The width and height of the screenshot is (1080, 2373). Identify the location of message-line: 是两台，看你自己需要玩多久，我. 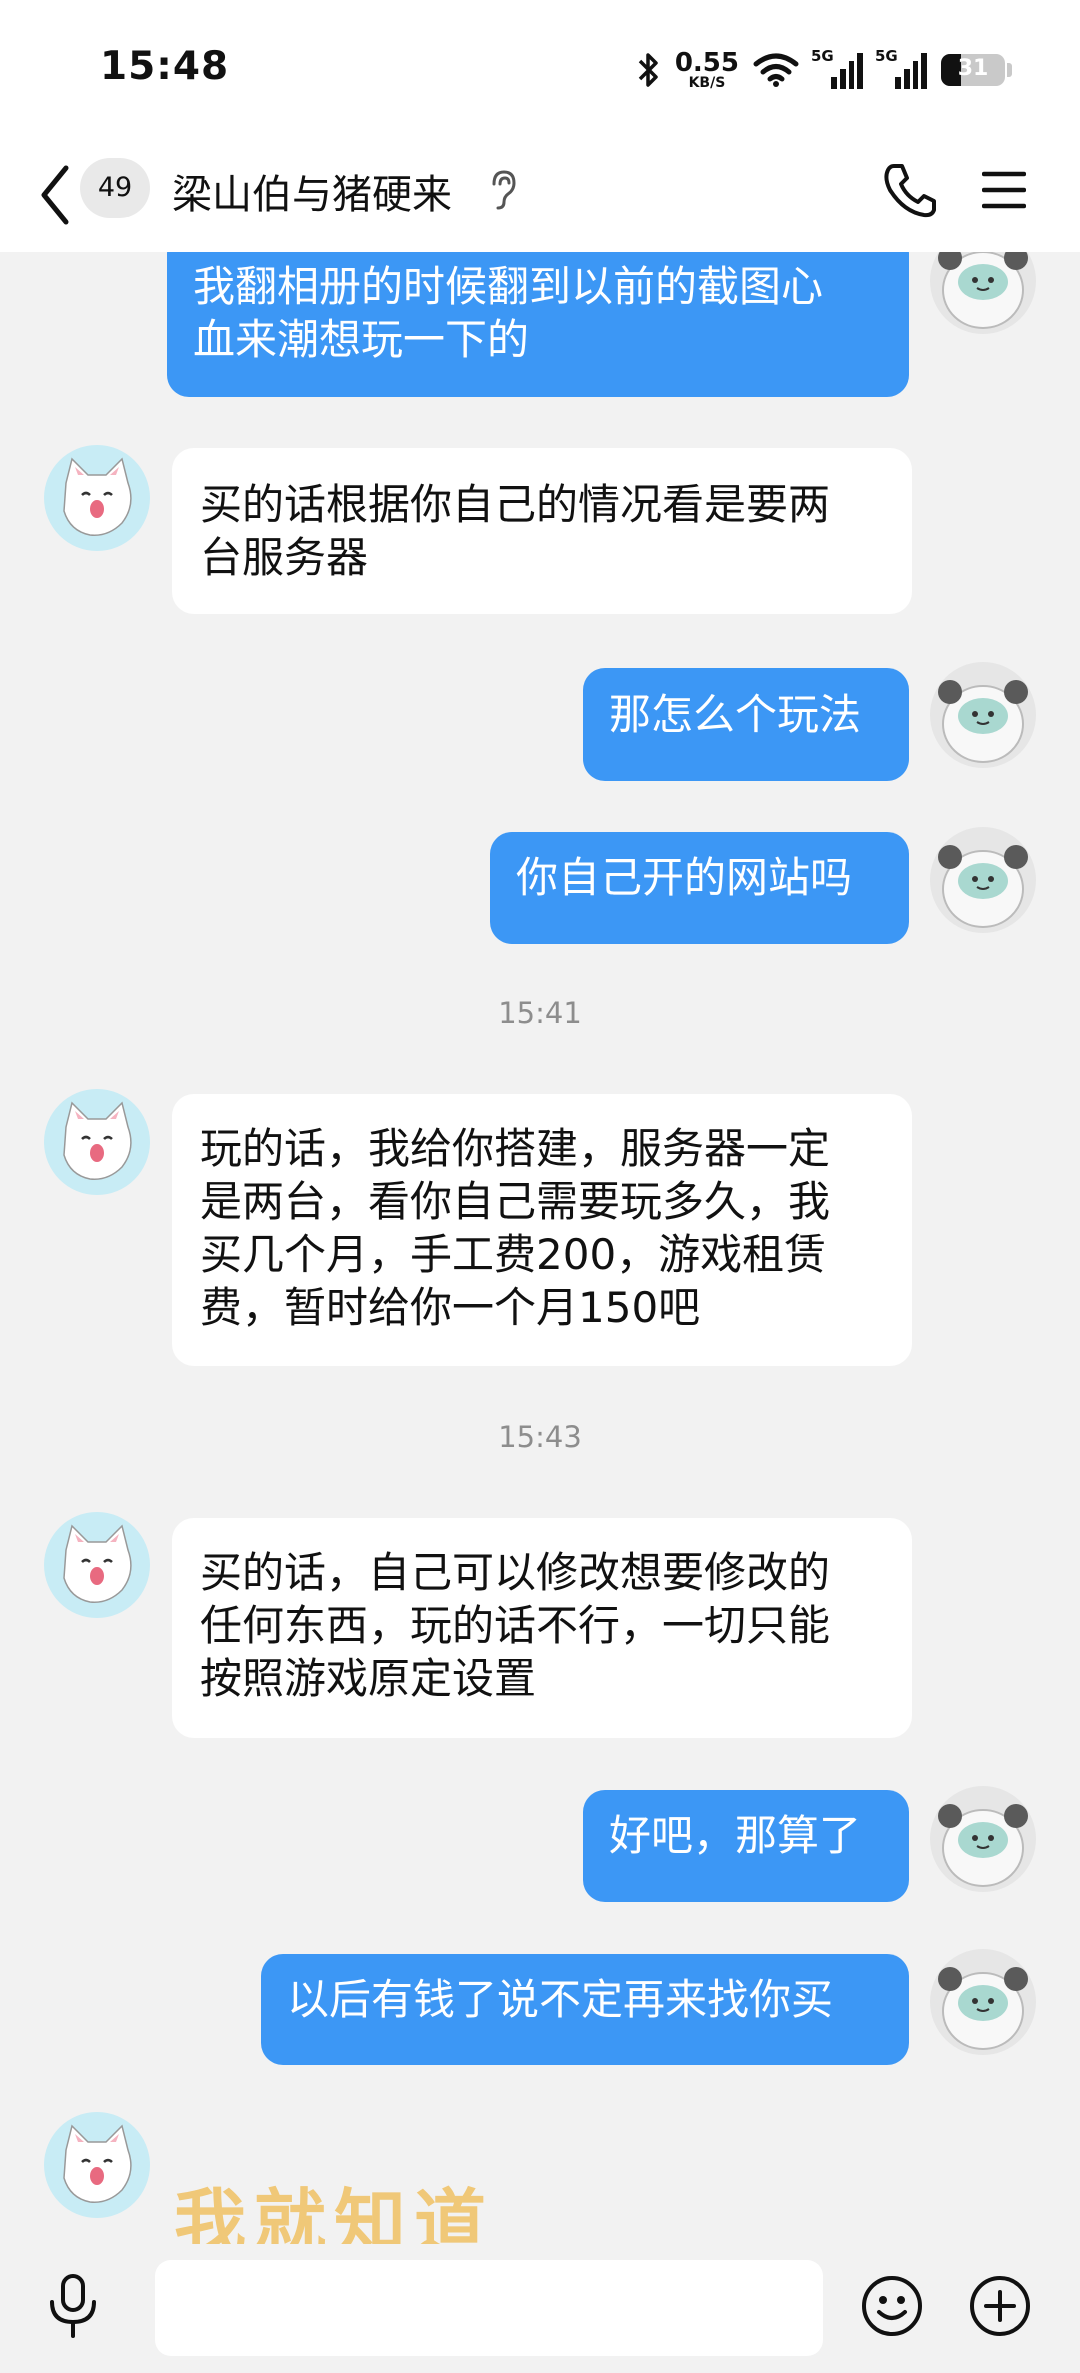
(515, 1201).